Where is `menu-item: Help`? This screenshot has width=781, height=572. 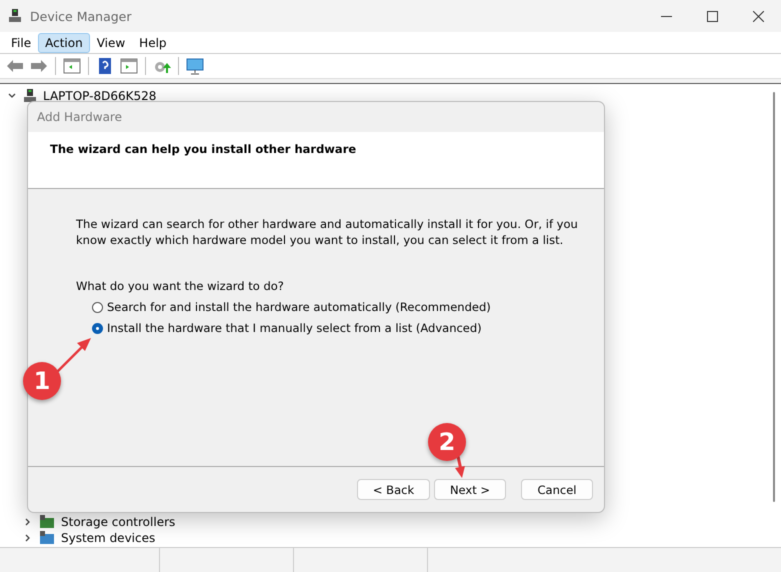
menu-item: Help is located at coordinates (153, 42).